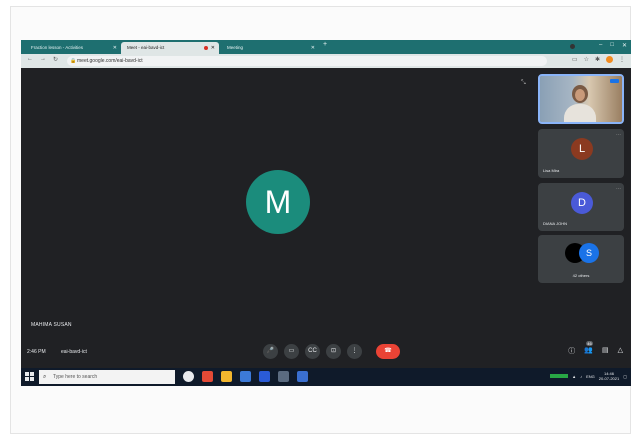  What do you see at coordinates (283, 376) in the screenshot?
I see `app-icon` at bounding box center [283, 376].